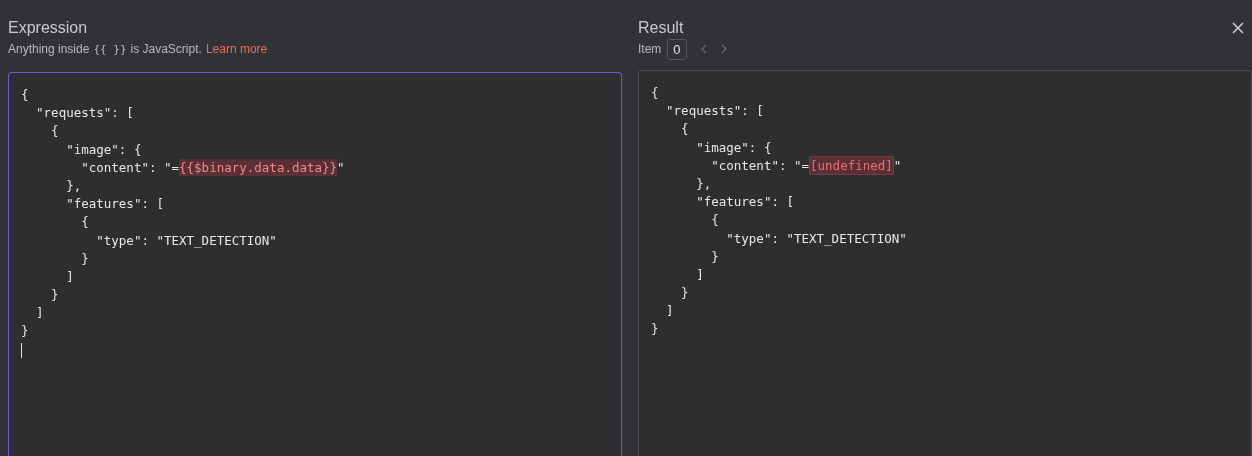 This screenshot has height=456, width=1252. Describe the element at coordinates (723, 49) in the screenshot. I see `chevron-right-icon` at that location.